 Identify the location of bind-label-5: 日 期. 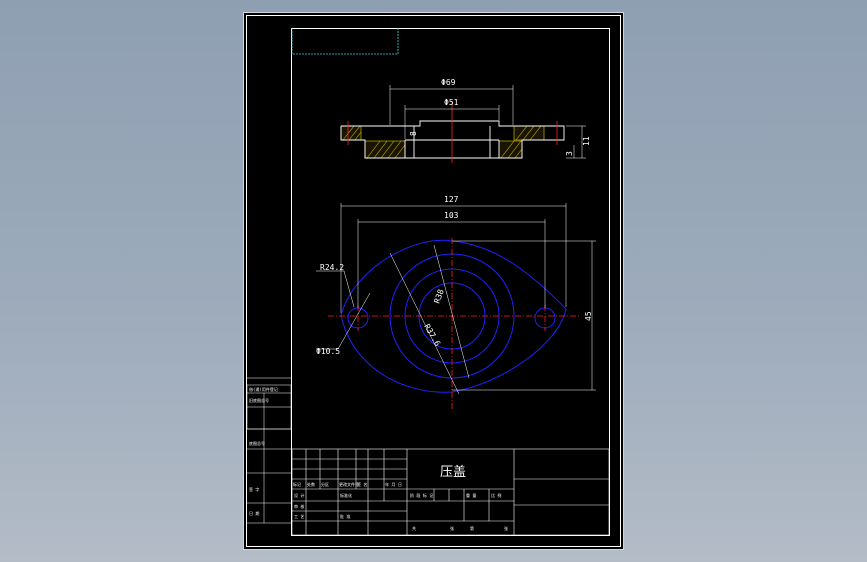
(254, 513).